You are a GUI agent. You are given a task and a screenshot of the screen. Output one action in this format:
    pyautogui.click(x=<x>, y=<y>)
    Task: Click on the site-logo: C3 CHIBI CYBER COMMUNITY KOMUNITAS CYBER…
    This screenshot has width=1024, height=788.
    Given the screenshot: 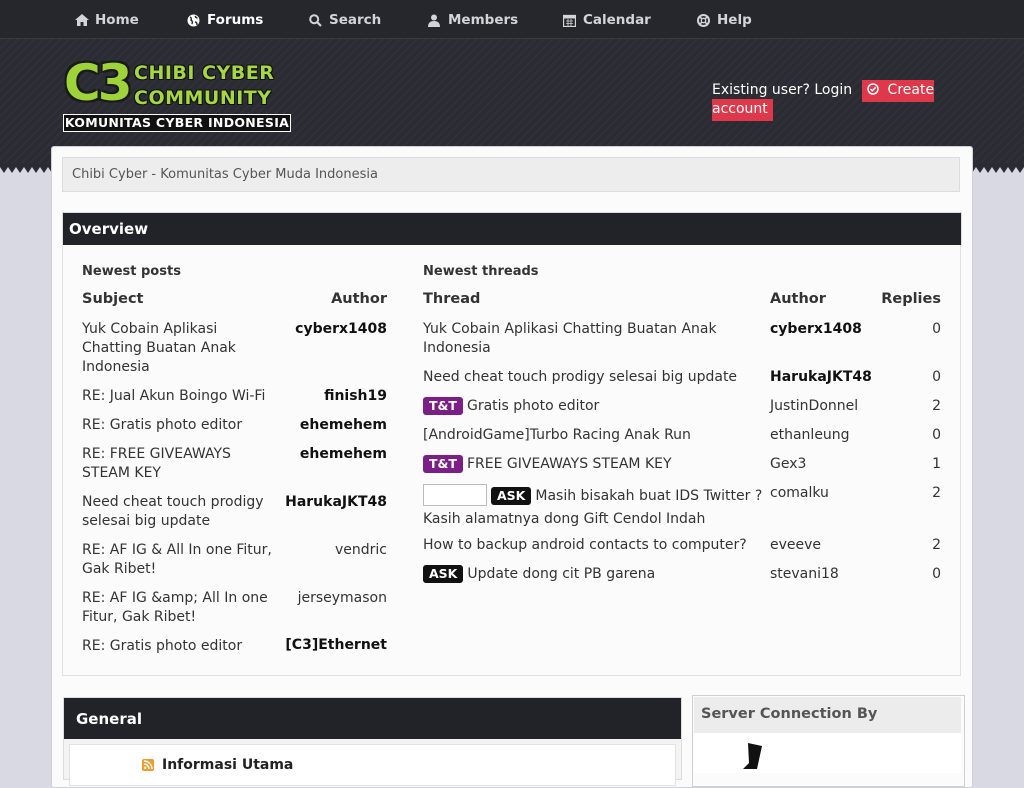 What is the action you would take?
    pyautogui.click(x=177, y=94)
    